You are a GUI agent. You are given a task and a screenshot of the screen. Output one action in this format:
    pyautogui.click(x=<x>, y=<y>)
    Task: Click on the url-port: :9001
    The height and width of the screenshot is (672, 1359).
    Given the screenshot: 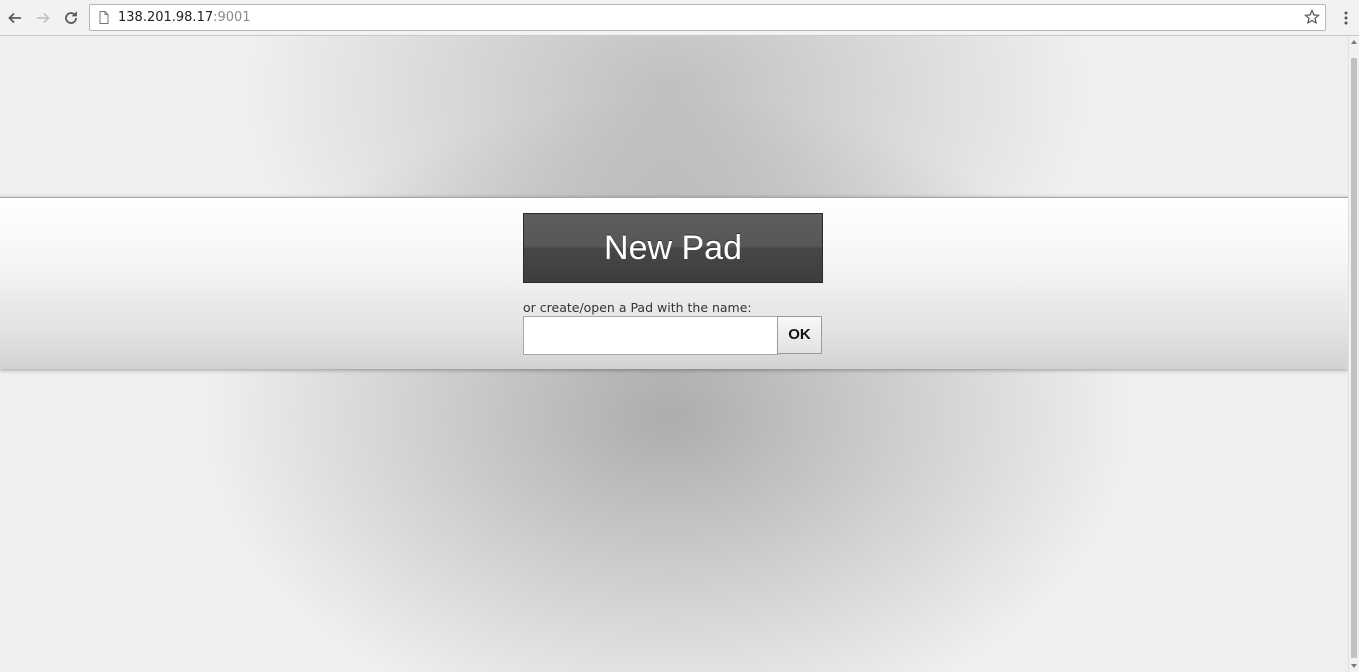 What is the action you would take?
    pyautogui.click(x=232, y=17)
    